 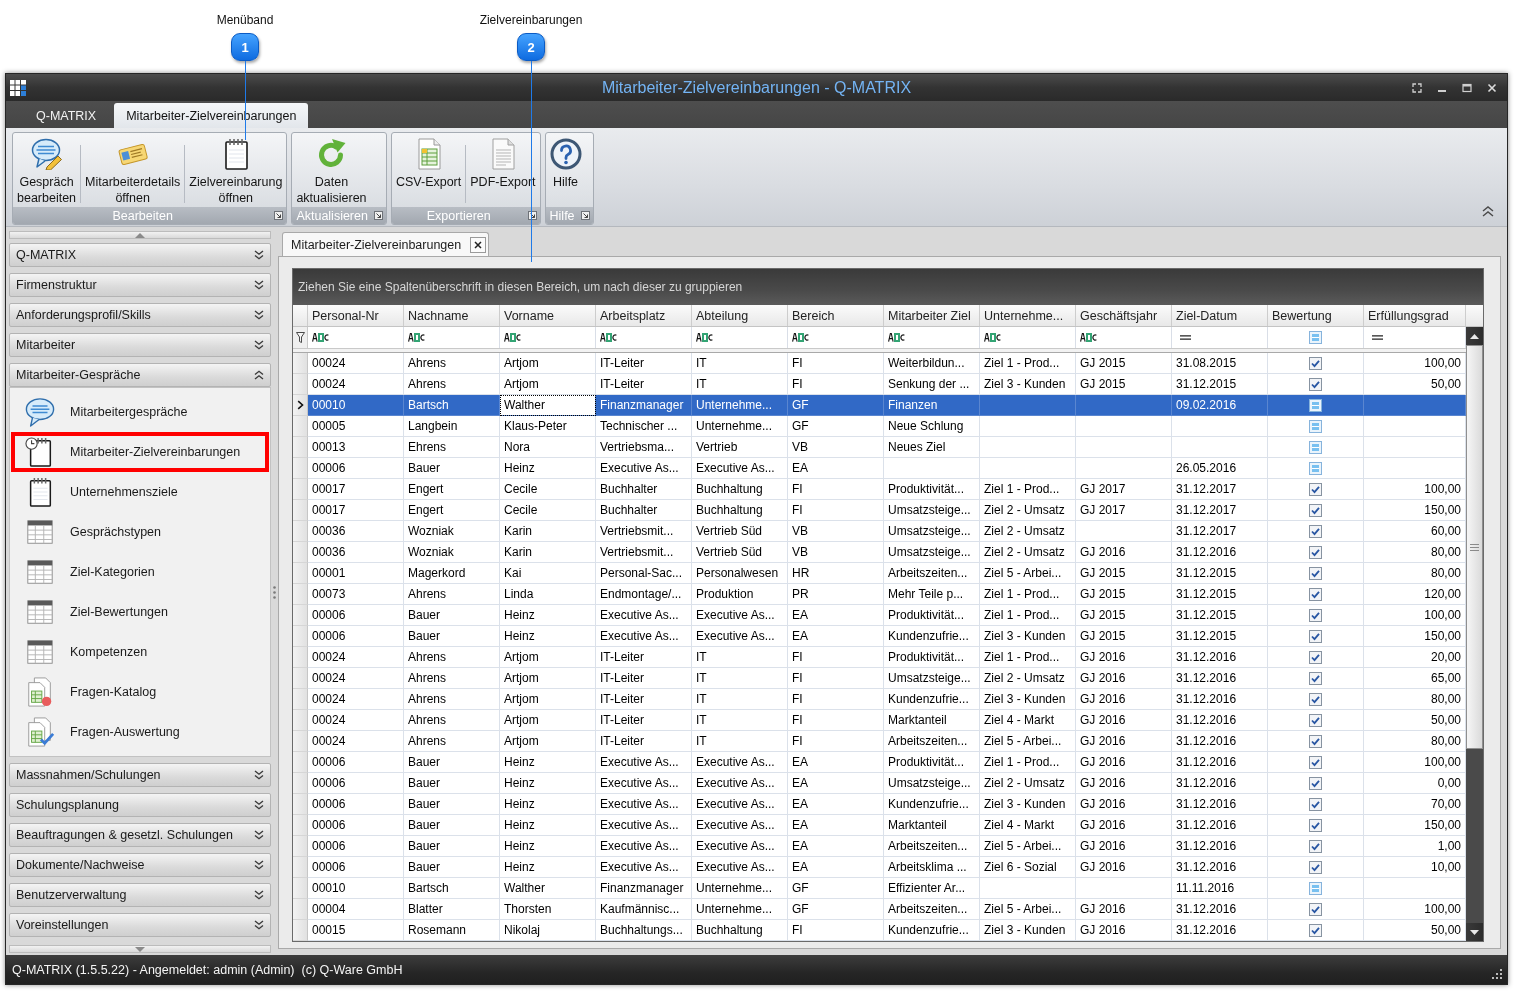 What do you see at coordinates (1497, 974) in the screenshot?
I see `size-grip-icon` at bounding box center [1497, 974].